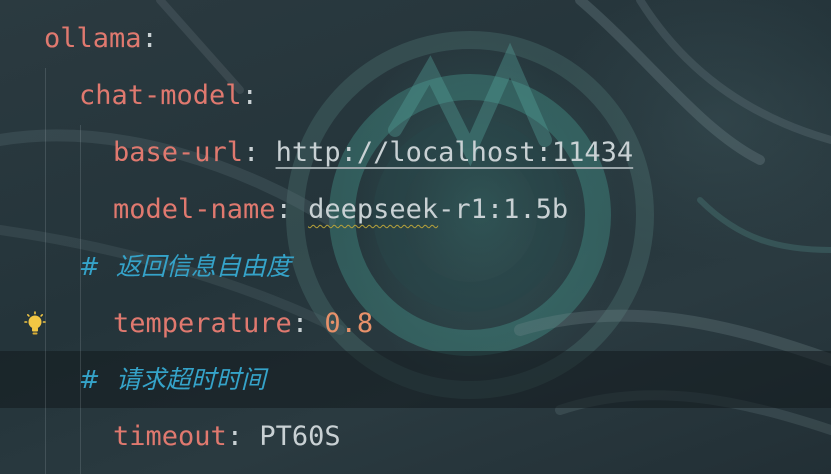  Describe the element at coordinates (170, 436) in the screenshot. I see `yaml-key: timeout` at that location.